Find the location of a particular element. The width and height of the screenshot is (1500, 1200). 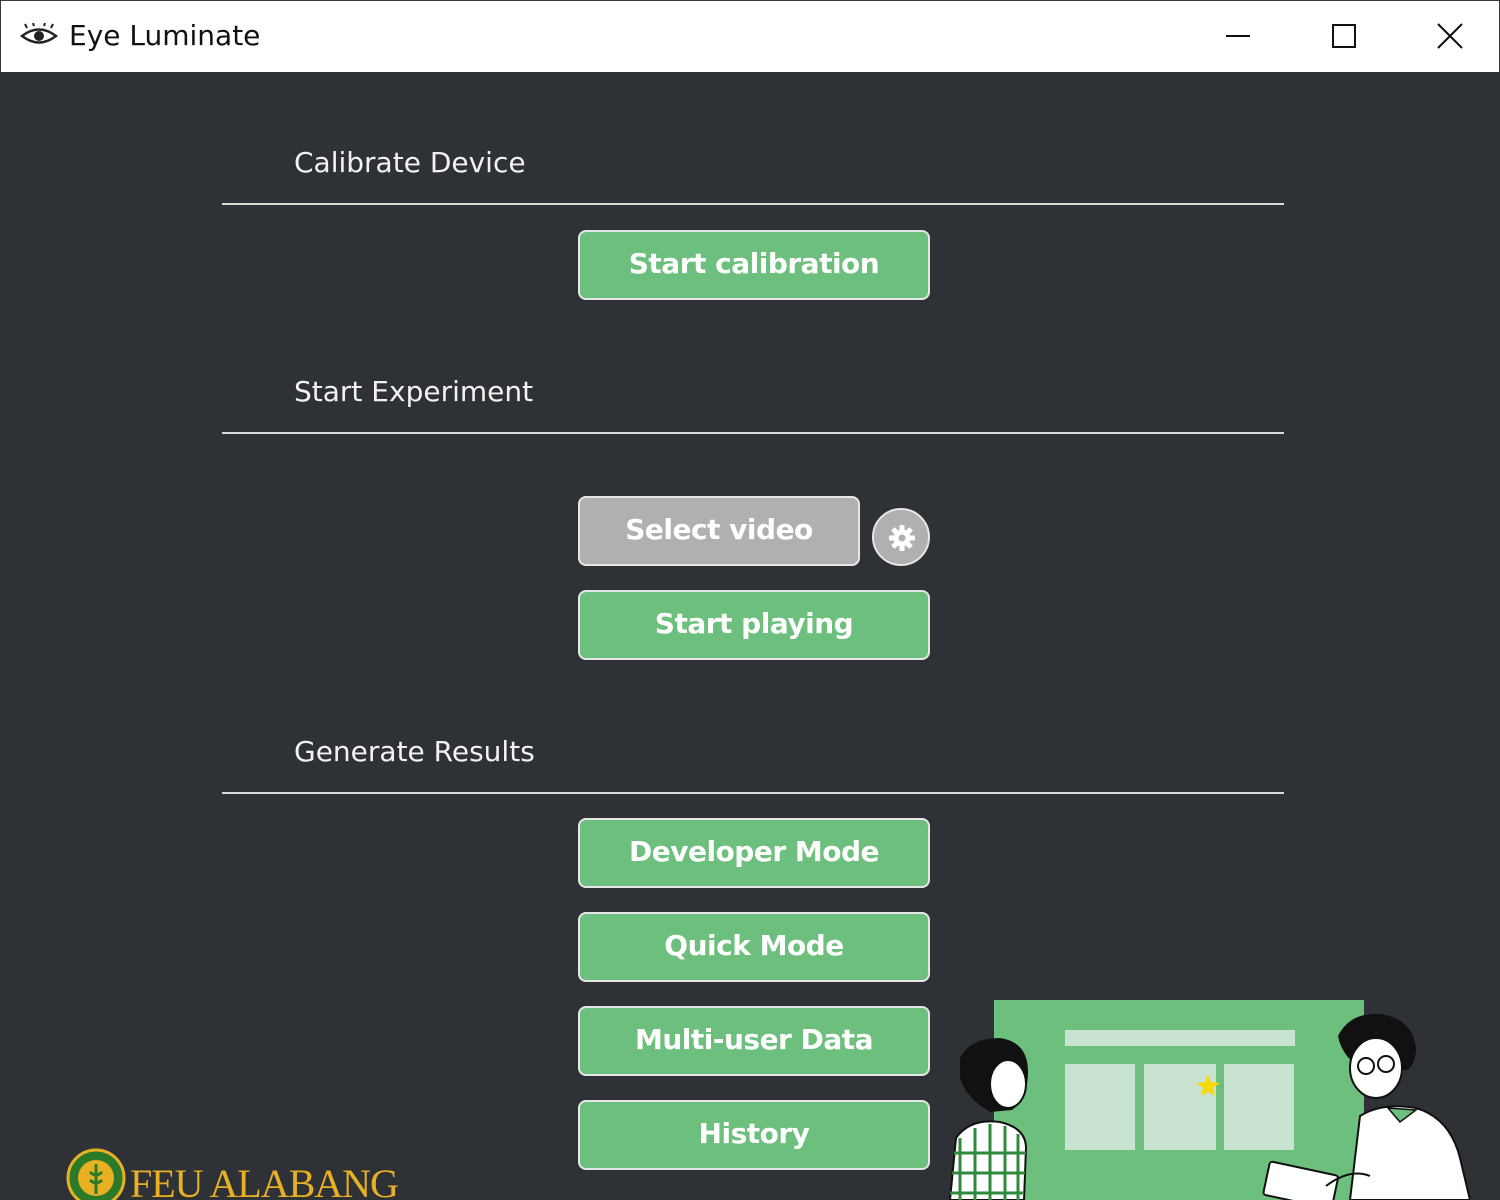

close-icon is located at coordinates (1450, 36).